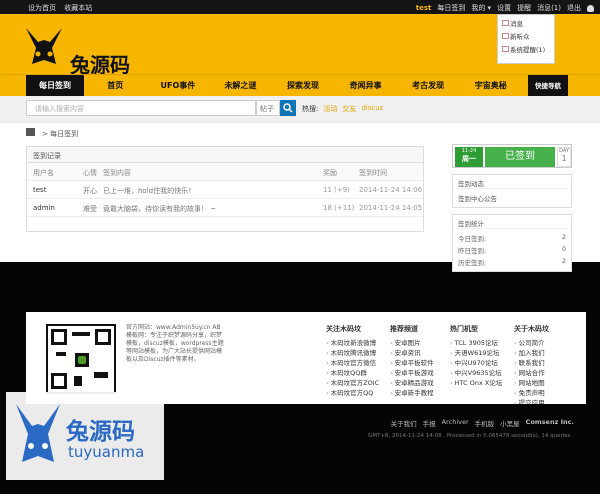  I want to click on nav-item-checkin: 每日签到, so click(55, 86).